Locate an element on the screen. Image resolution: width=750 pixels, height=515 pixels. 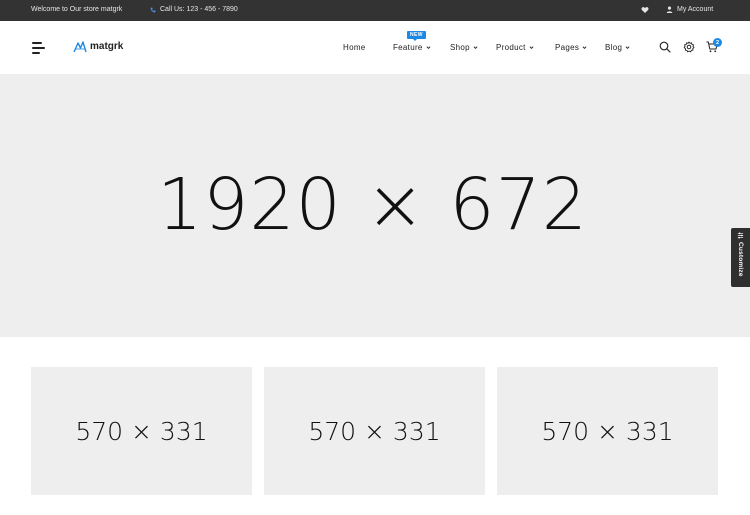
nav-pages: Pages is located at coordinates (571, 47).